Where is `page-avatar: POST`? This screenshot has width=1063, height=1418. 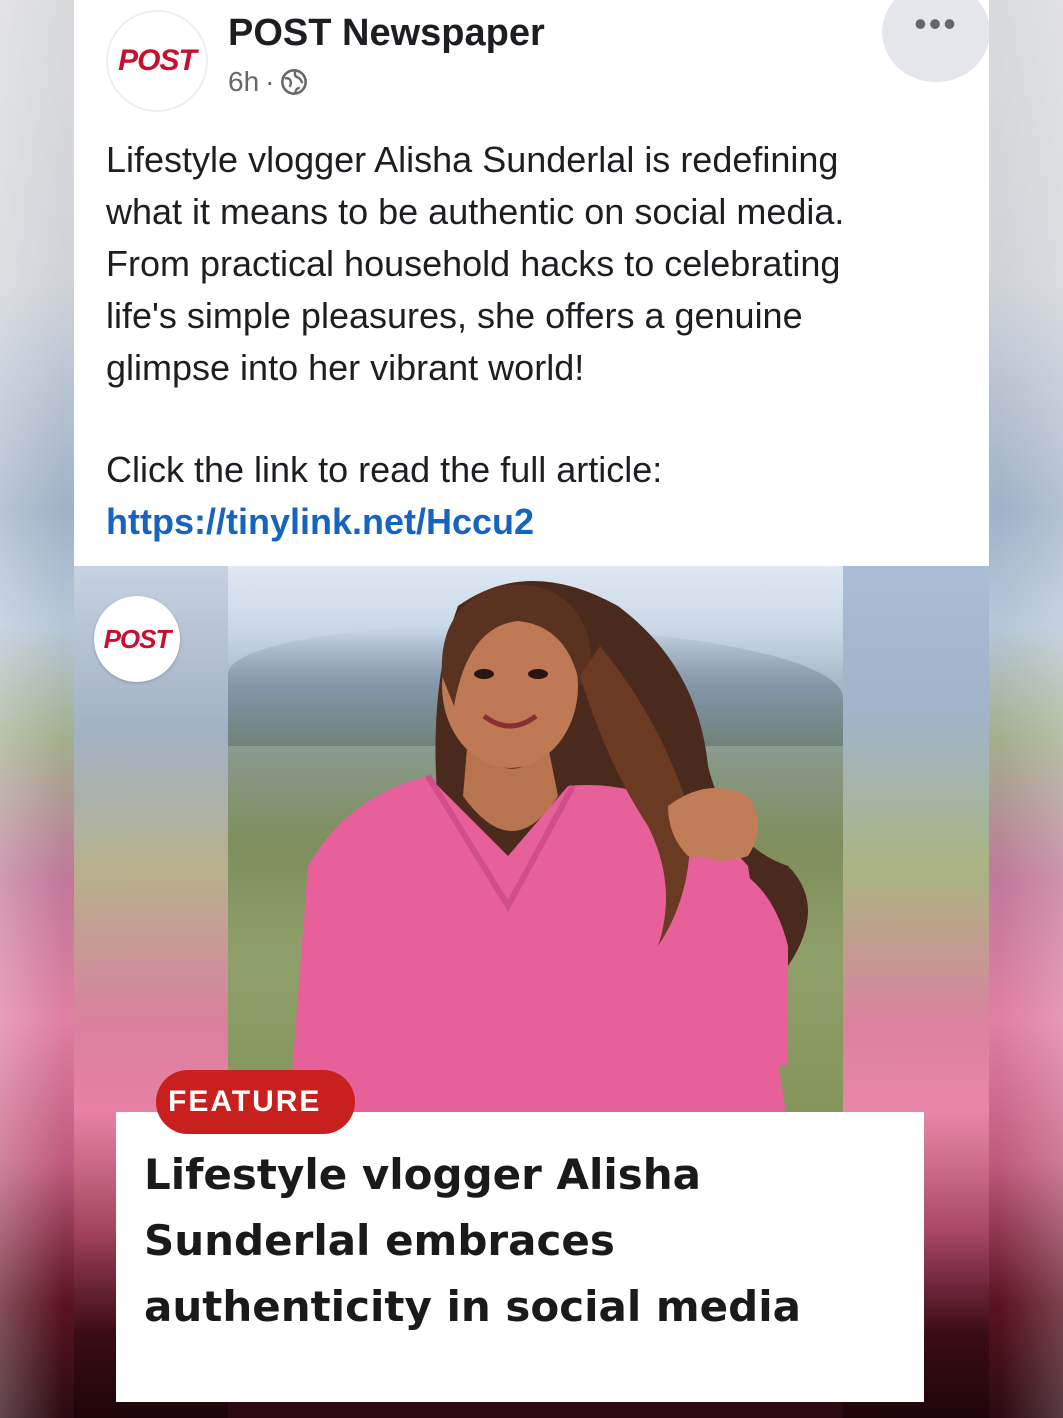 page-avatar: POST is located at coordinates (157, 61).